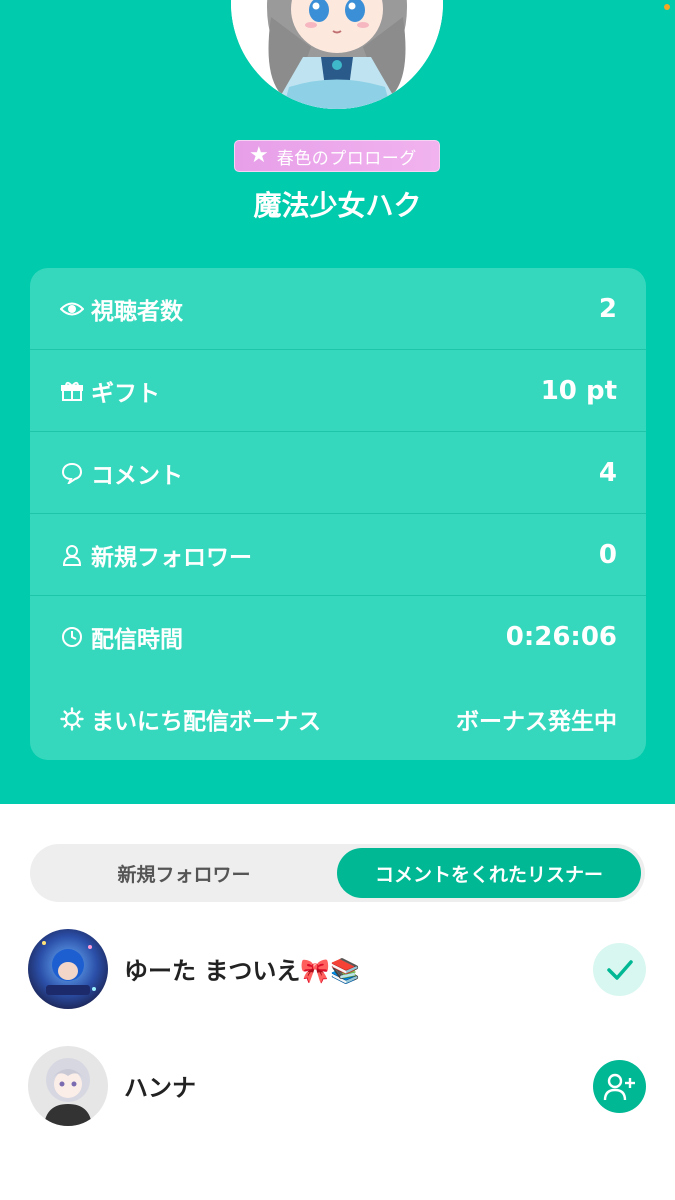 The width and height of the screenshot is (675, 1200). What do you see at coordinates (160, 1088) in the screenshot?
I see `listener-name: ハンナ` at bounding box center [160, 1088].